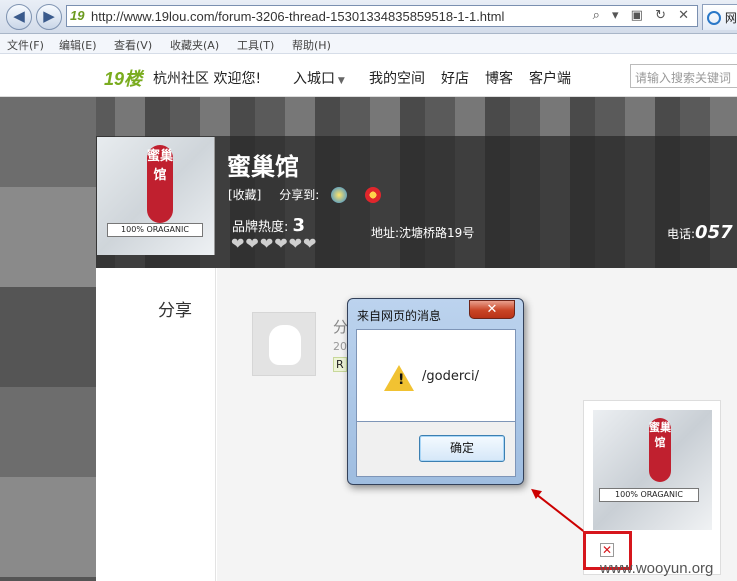 This screenshot has width=737, height=581. What do you see at coordinates (314, 79) in the screenshot?
I see `enter-city-label: 入城口` at bounding box center [314, 79].